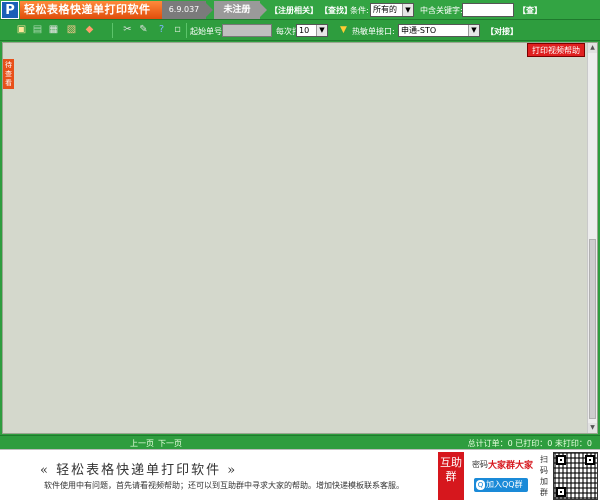  What do you see at coordinates (511, 466) in the screenshot?
I see `group-password: 大家群大家` at bounding box center [511, 466].